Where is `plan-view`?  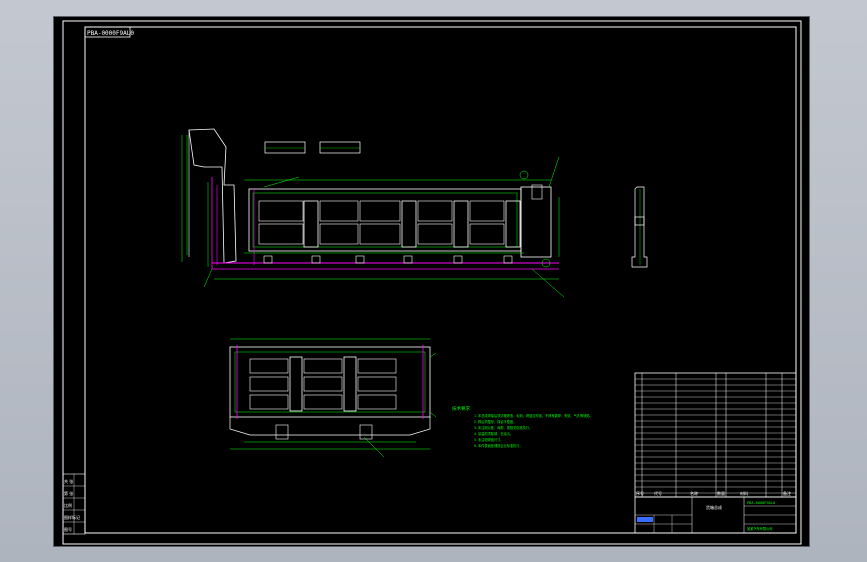 plan-view is located at coordinates (333, 398).